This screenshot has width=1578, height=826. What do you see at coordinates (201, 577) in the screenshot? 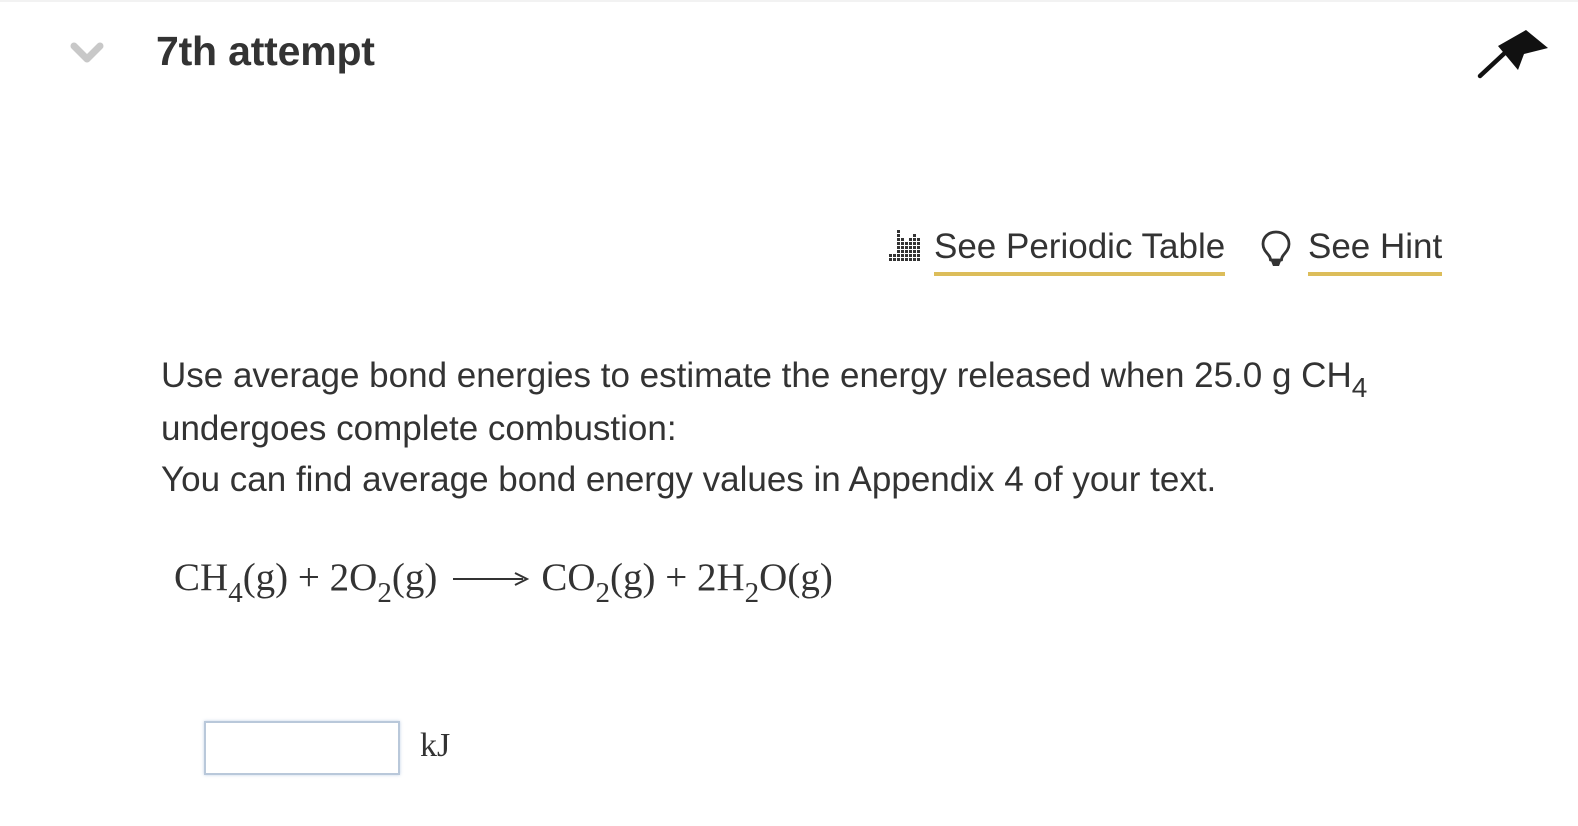
I see `reactant-ch4-formula: CH` at bounding box center [201, 577].